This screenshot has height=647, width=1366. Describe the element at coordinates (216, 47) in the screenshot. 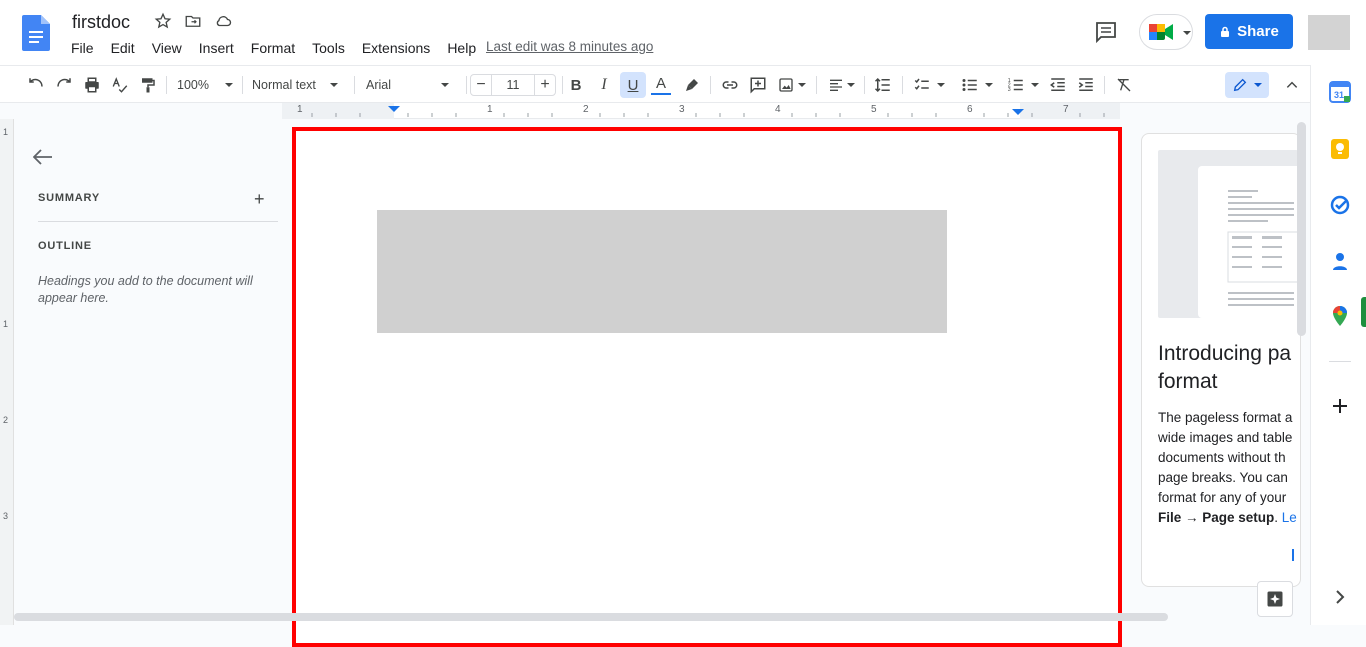

I see `menu-insert: Insert` at that location.